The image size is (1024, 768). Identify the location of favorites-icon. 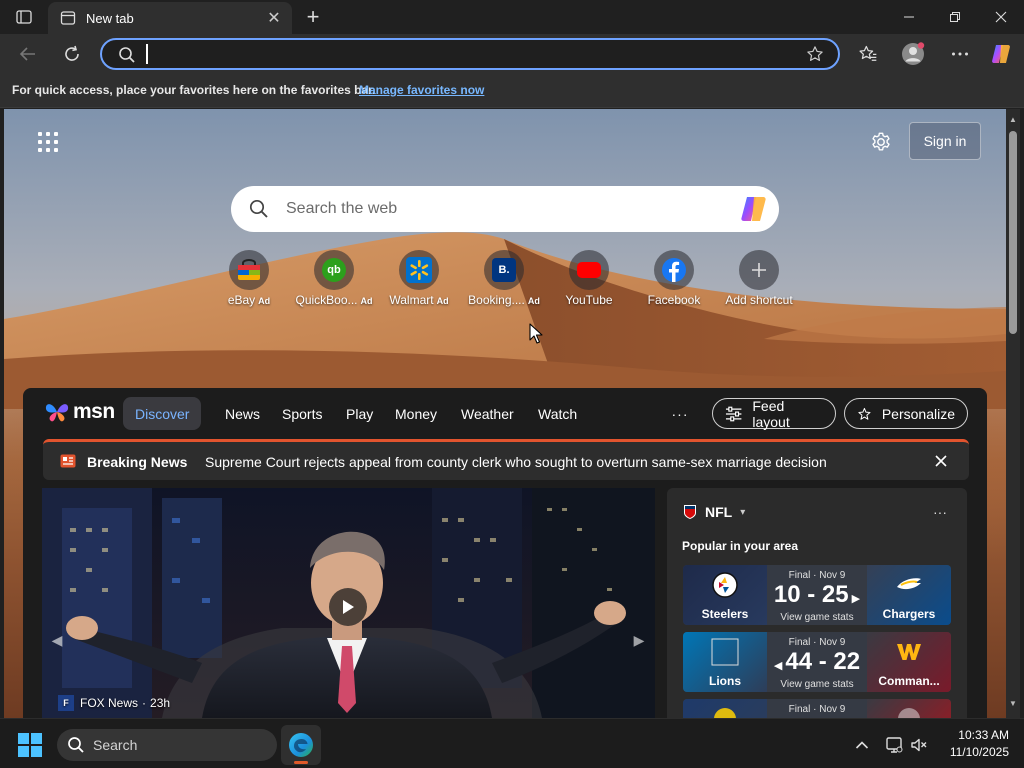
(868, 53).